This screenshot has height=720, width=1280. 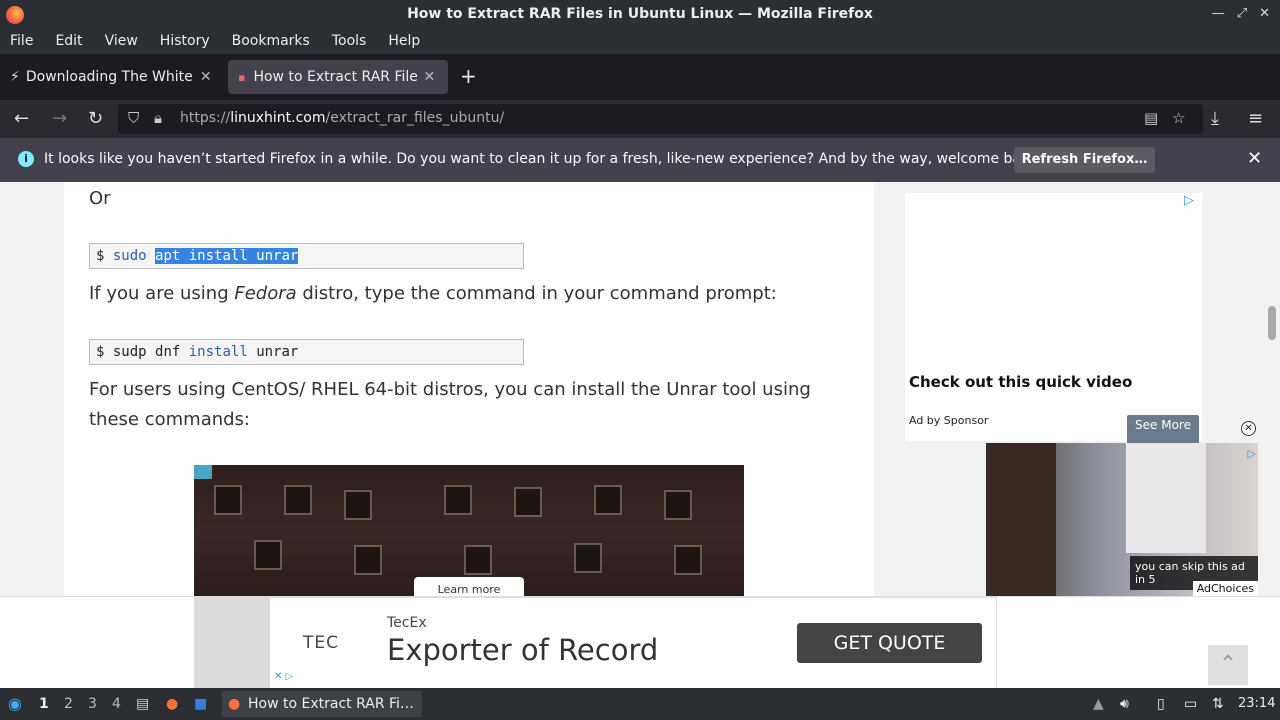 What do you see at coordinates (468, 76) in the screenshot?
I see `new-tab-button: +` at bounding box center [468, 76].